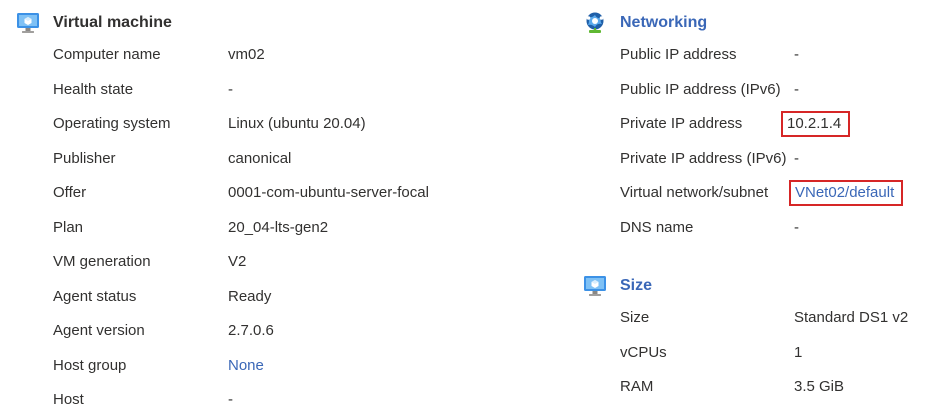 This screenshot has height=414, width=942. I want to click on host-group-link: None, so click(246, 366).